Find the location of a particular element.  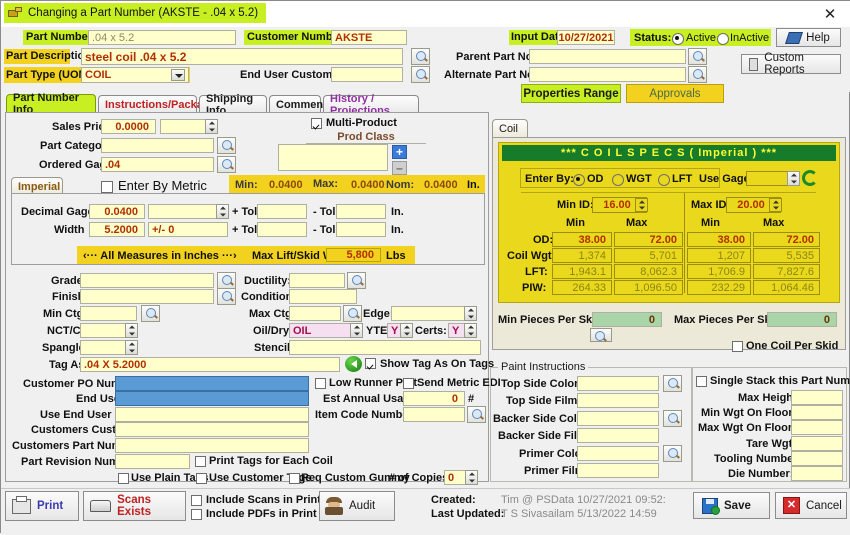

backer-side-film-input is located at coordinates (618, 435).